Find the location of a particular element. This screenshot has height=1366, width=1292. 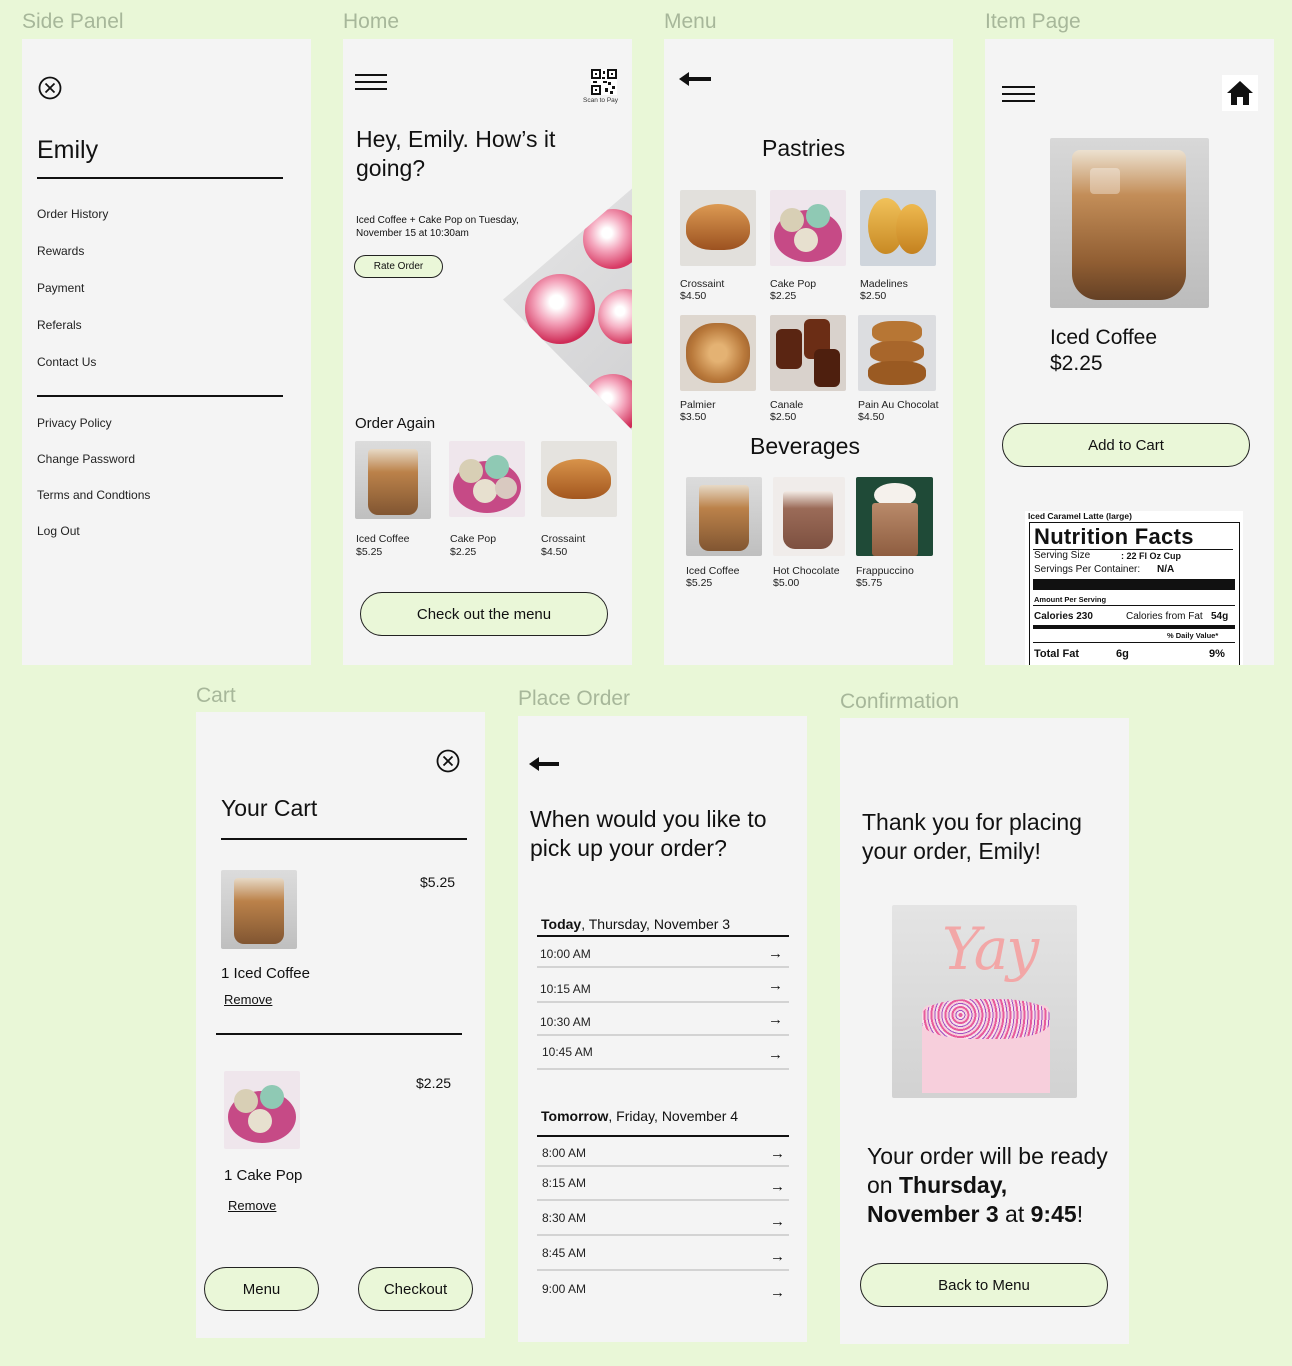

cart-item-price: $5.25 is located at coordinates (438, 882).